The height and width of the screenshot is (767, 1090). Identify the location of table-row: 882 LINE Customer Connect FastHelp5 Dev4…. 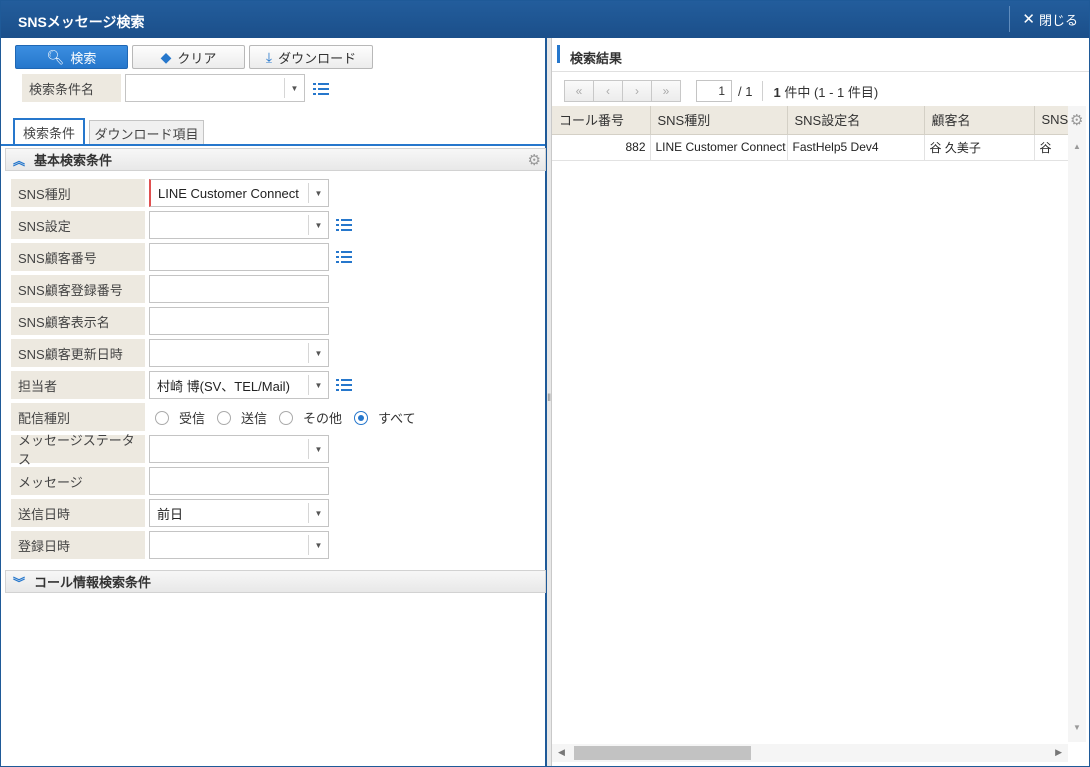
(810, 147).